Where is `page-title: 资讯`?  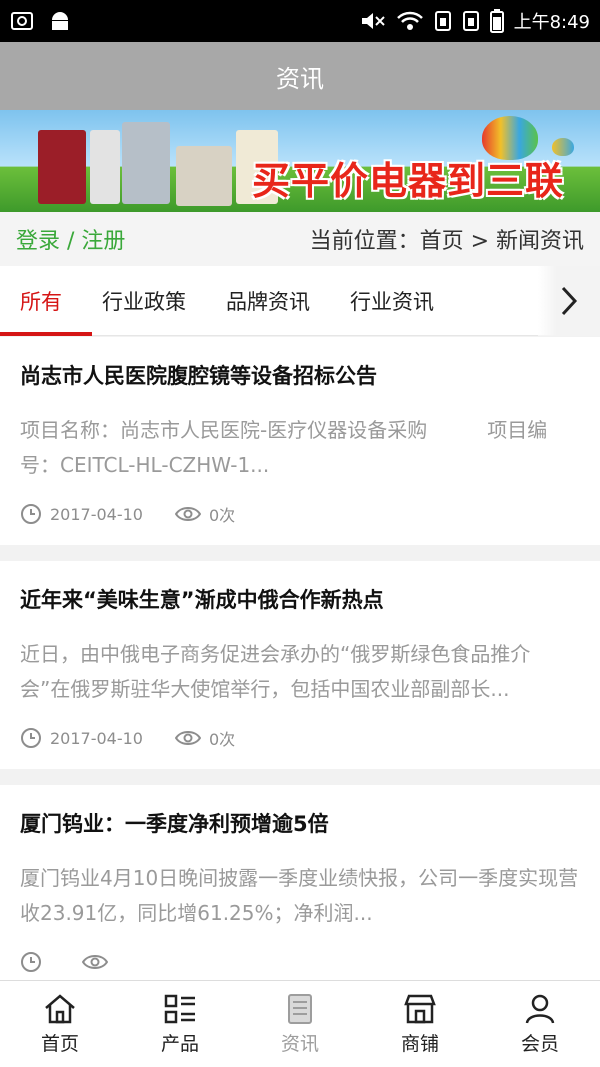 page-title: 资讯 is located at coordinates (300, 78).